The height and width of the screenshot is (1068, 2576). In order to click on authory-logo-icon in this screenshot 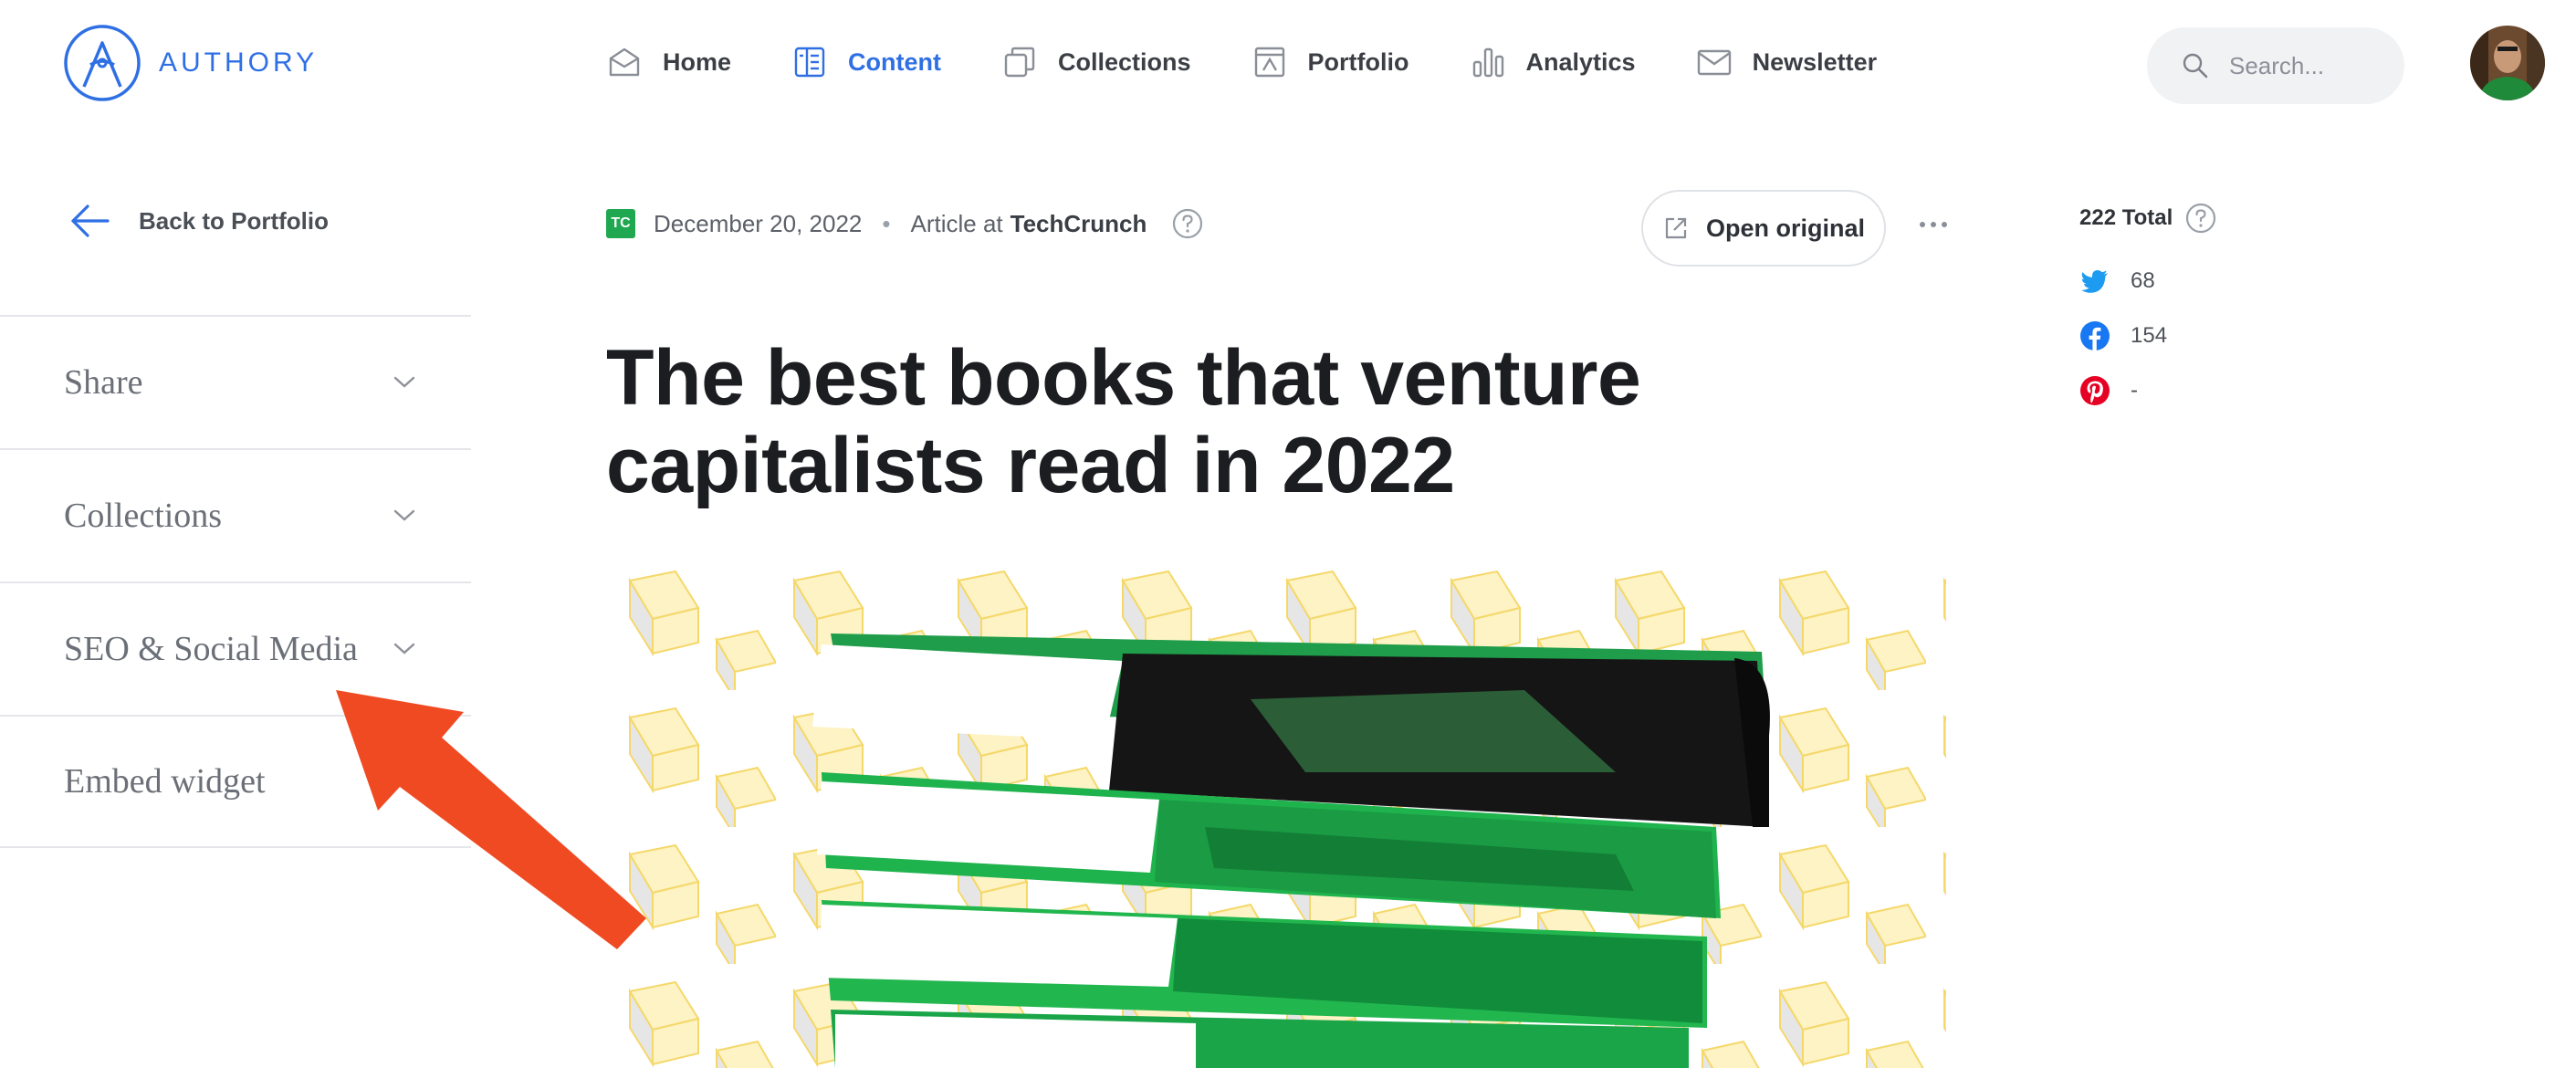, I will do `click(102, 63)`.